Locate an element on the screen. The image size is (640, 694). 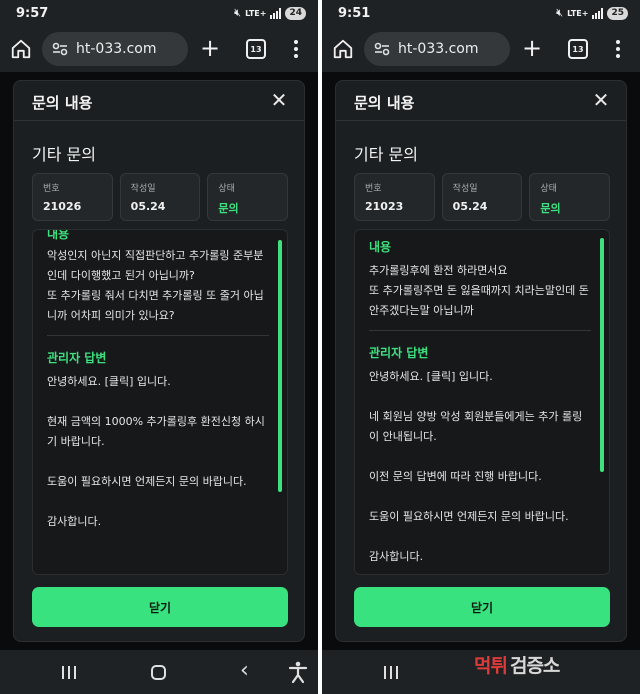
status-time: 9:57 is located at coordinates (32, 13).